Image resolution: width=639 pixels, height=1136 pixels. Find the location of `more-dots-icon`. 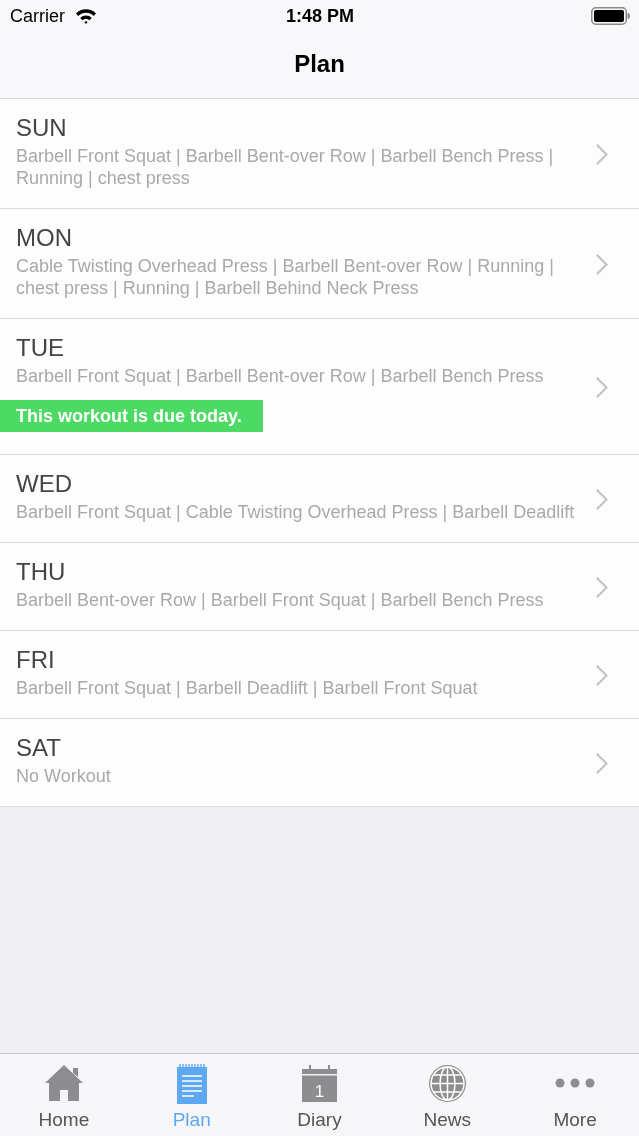

more-dots-icon is located at coordinates (575, 1083).